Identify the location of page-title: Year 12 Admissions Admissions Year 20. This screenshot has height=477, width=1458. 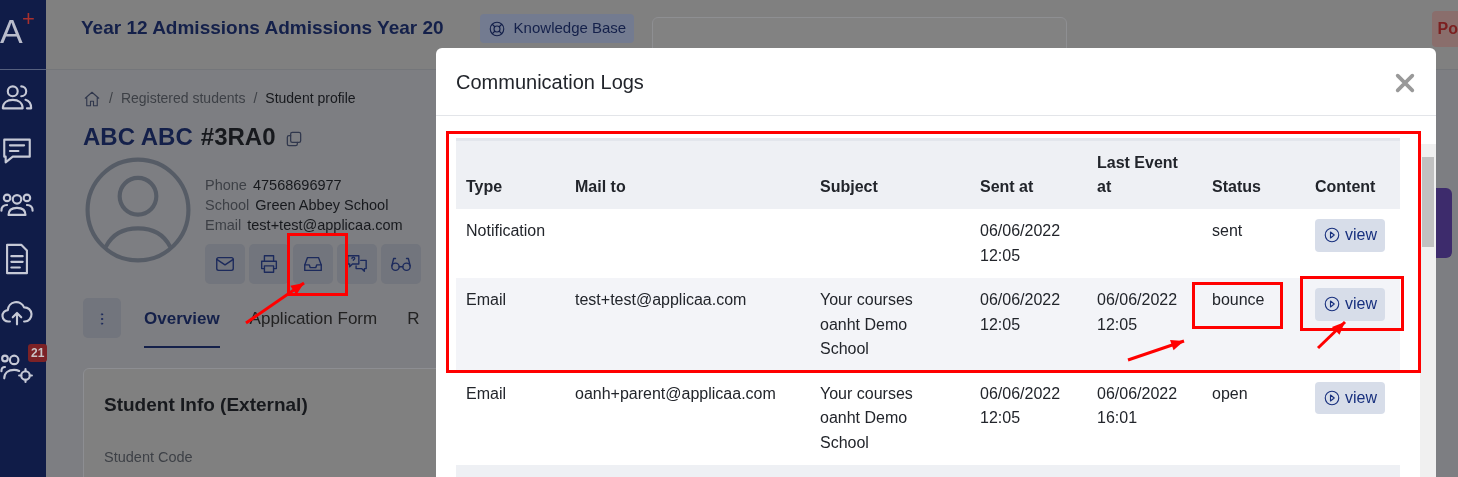
(262, 28).